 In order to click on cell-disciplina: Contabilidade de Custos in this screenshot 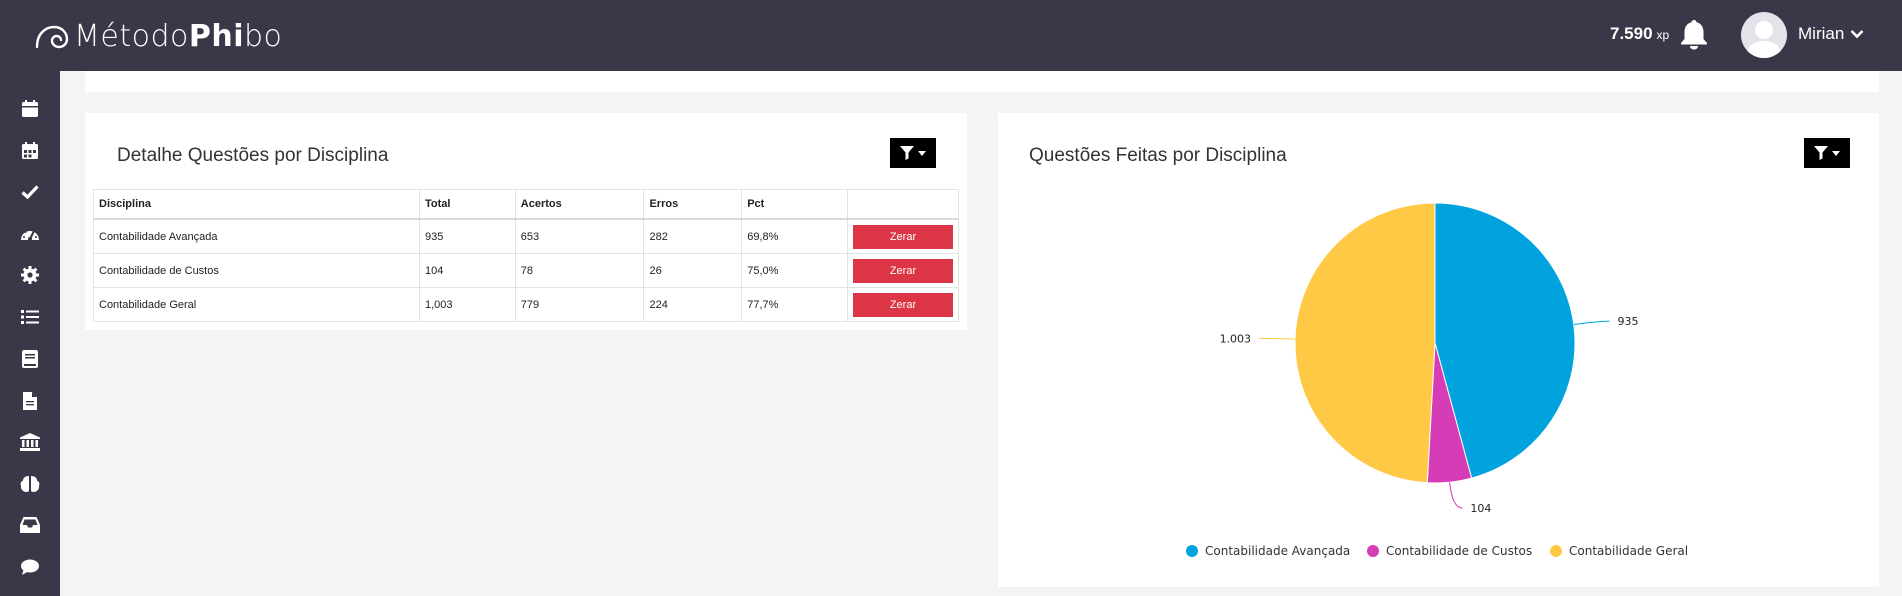, I will do `click(256, 270)`.